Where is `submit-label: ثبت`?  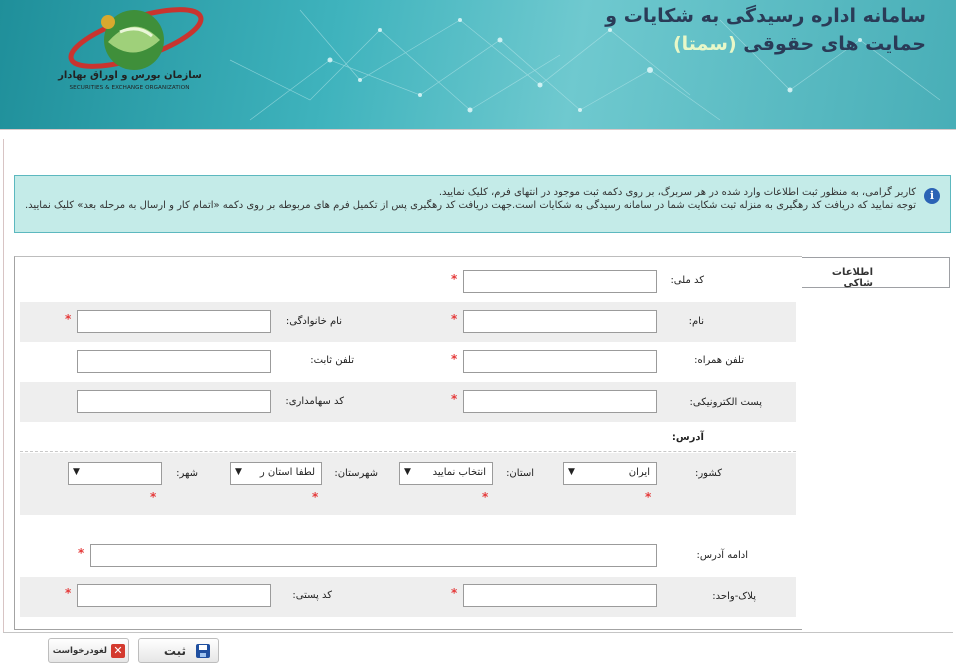
submit-label: ثبت is located at coordinates (174, 651).